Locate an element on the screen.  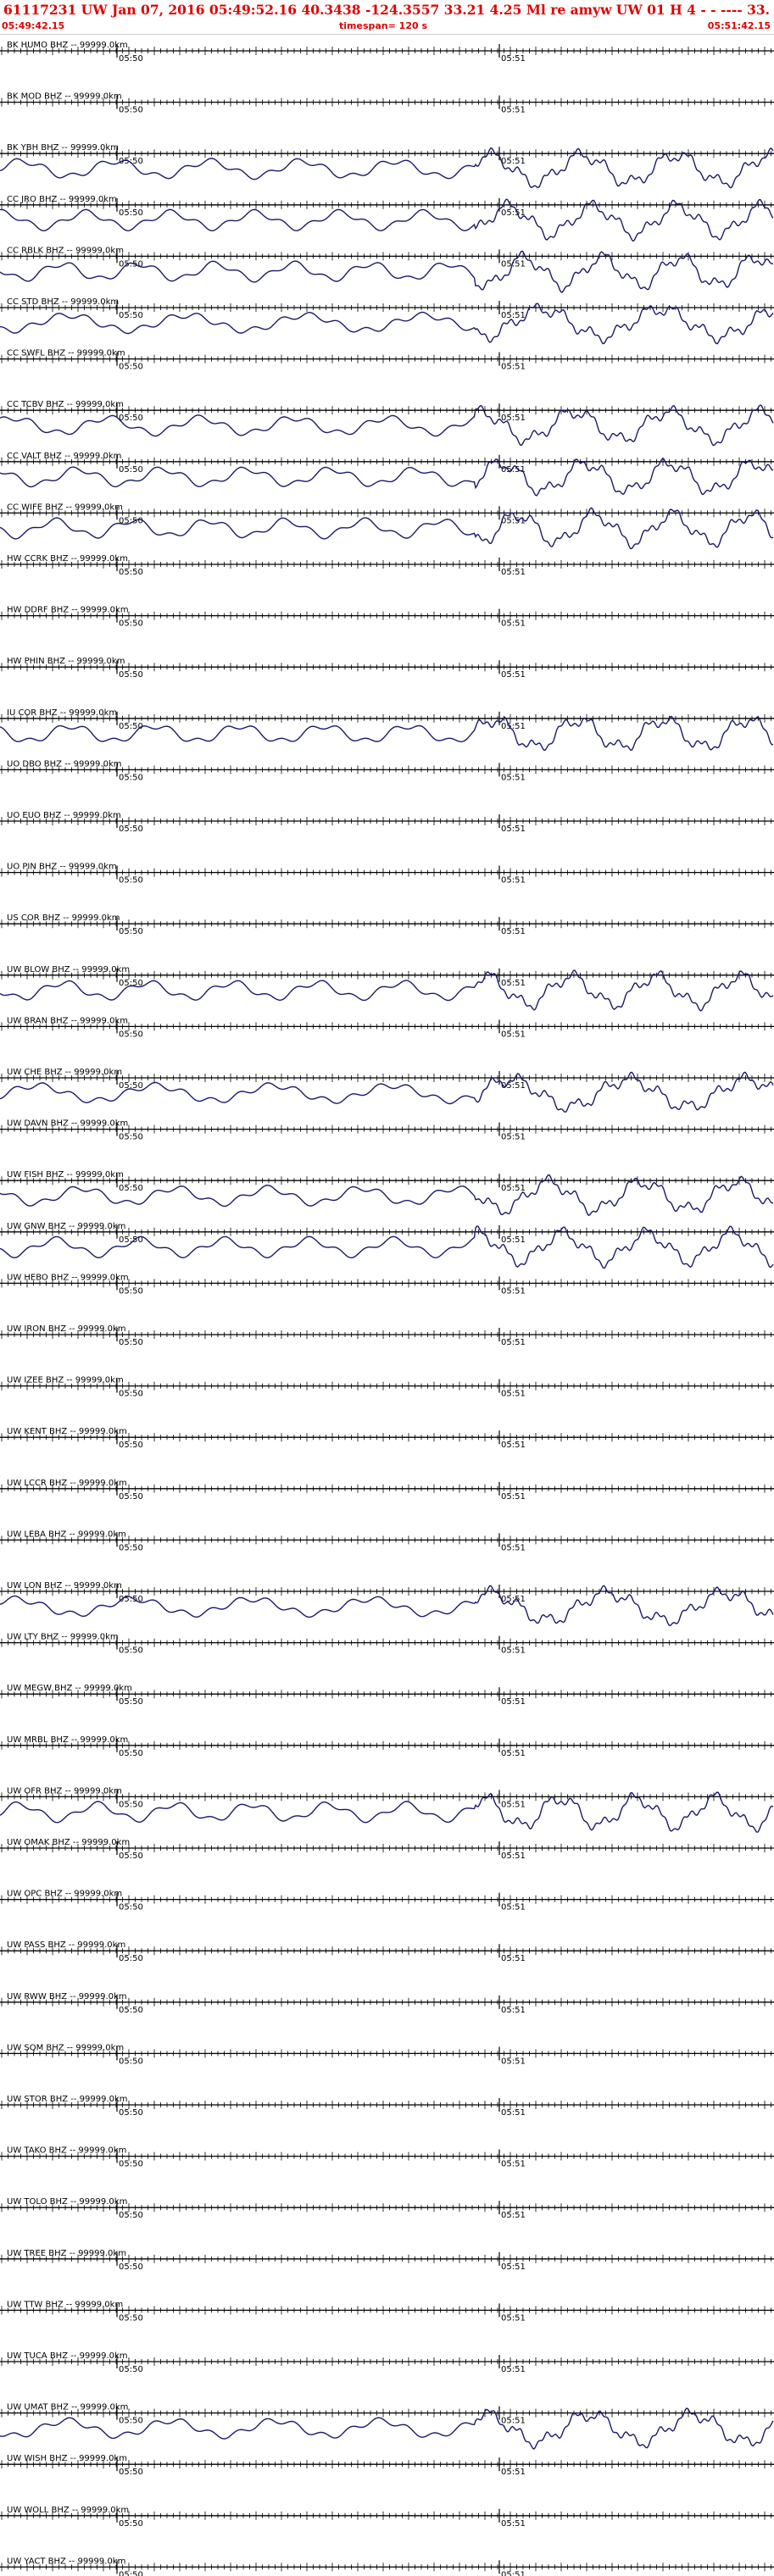
station-row: HW DDRF BHZ -- 99999.0km 05:50 05:51 is located at coordinates (387, 617).